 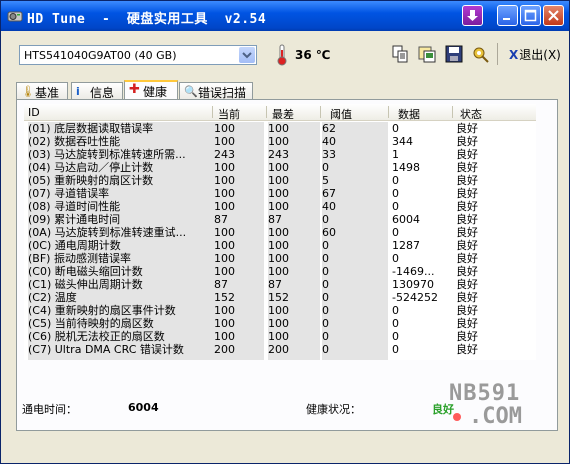 What do you see at coordinates (280, 167) in the screenshot?
I see `table-row: (04) 马达启动／停止计数 100 100 0 1498 良好` at bounding box center [280, 167].